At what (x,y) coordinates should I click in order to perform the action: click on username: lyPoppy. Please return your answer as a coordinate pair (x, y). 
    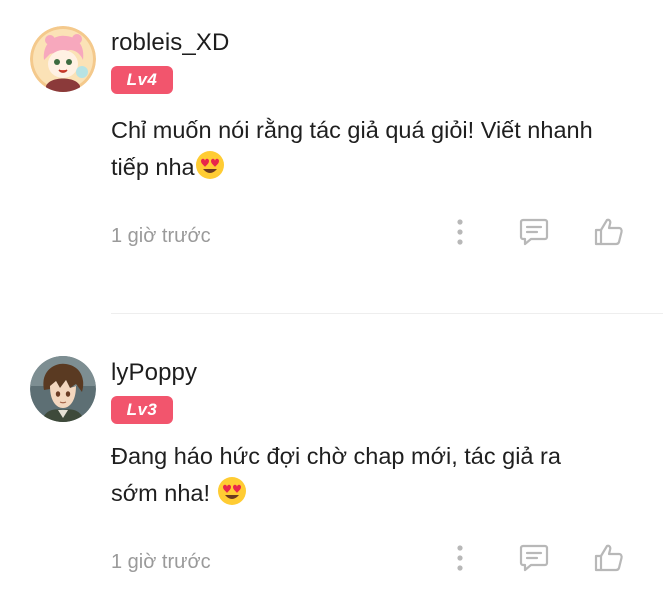
    Looking at the image, I should click on (154, 373).